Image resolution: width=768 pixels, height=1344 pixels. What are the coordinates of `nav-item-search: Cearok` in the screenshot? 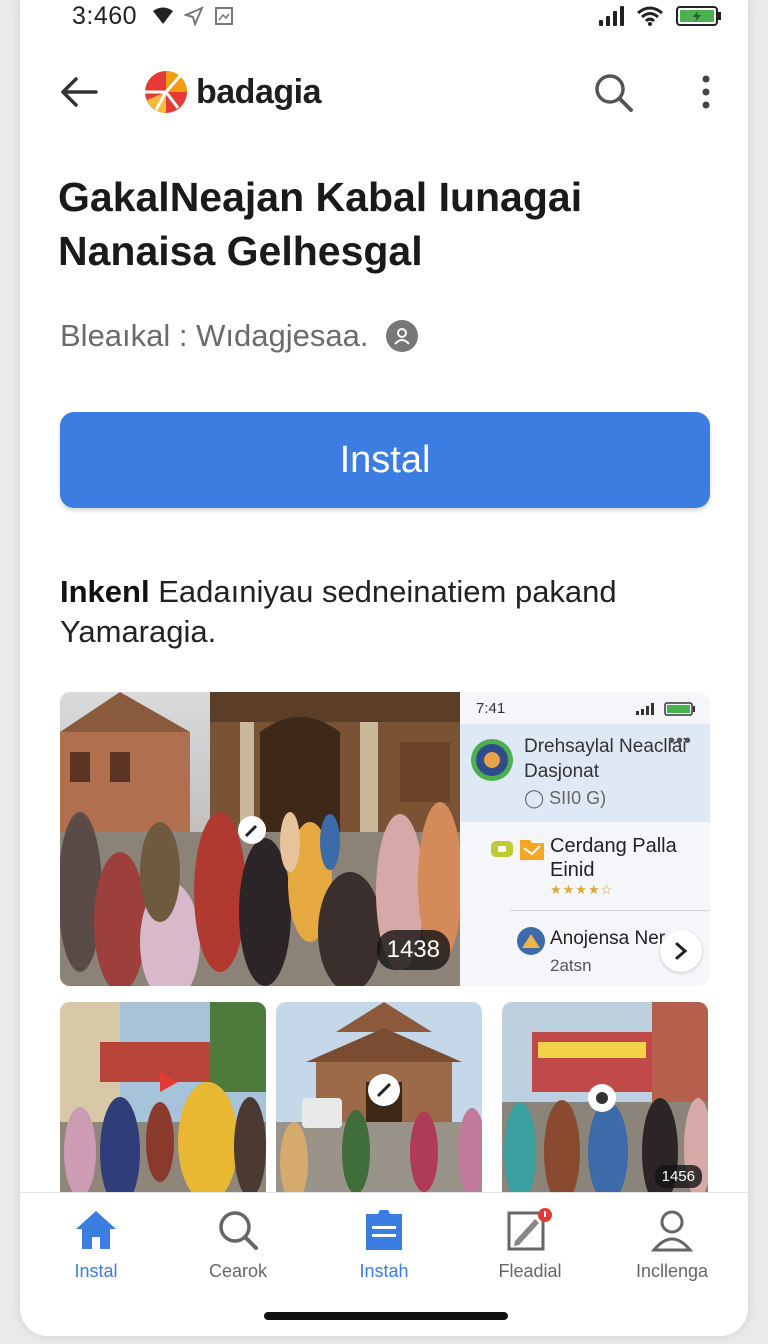 It's located at (238, 1247).